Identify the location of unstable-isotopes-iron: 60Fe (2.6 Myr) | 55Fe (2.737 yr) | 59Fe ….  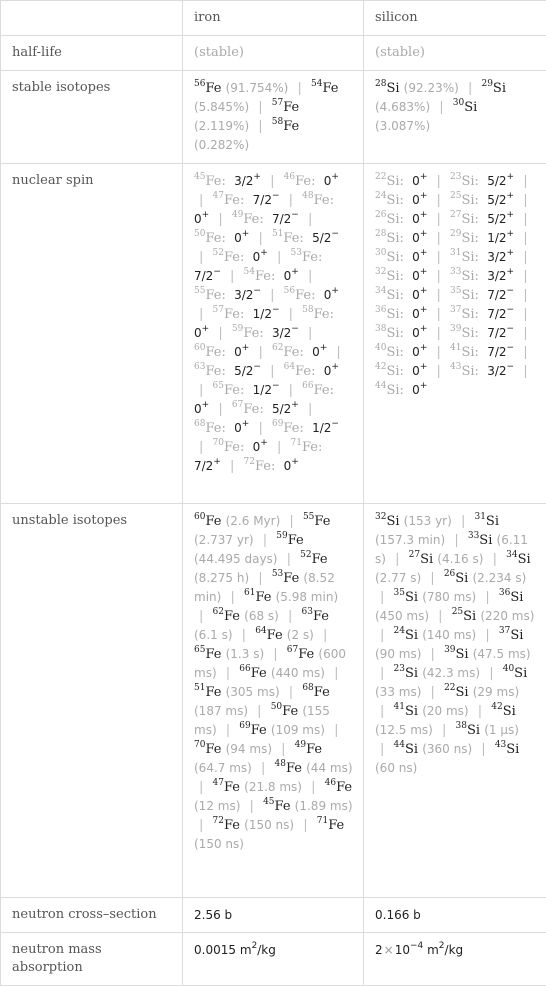
(273, 701).